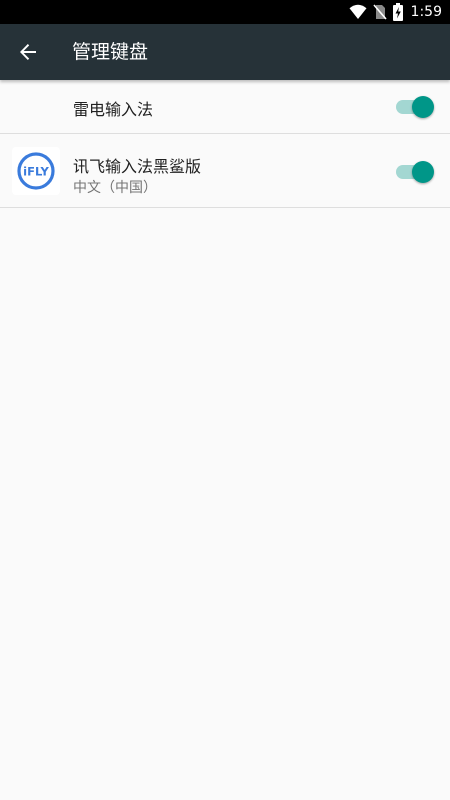  What do you see at coordinates (115, 188) in the screenshot?
I see `keyboard-language: 中文（中国）` at bounding box center [115, 188].